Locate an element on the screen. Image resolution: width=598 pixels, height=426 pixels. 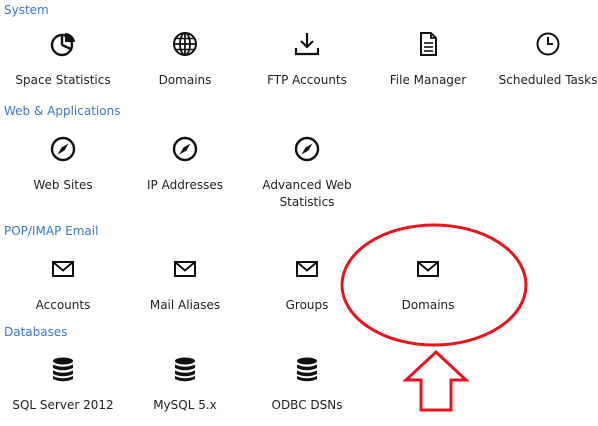
tile-ip-addresses: IP Addresses is located at coordinates (185, 164).